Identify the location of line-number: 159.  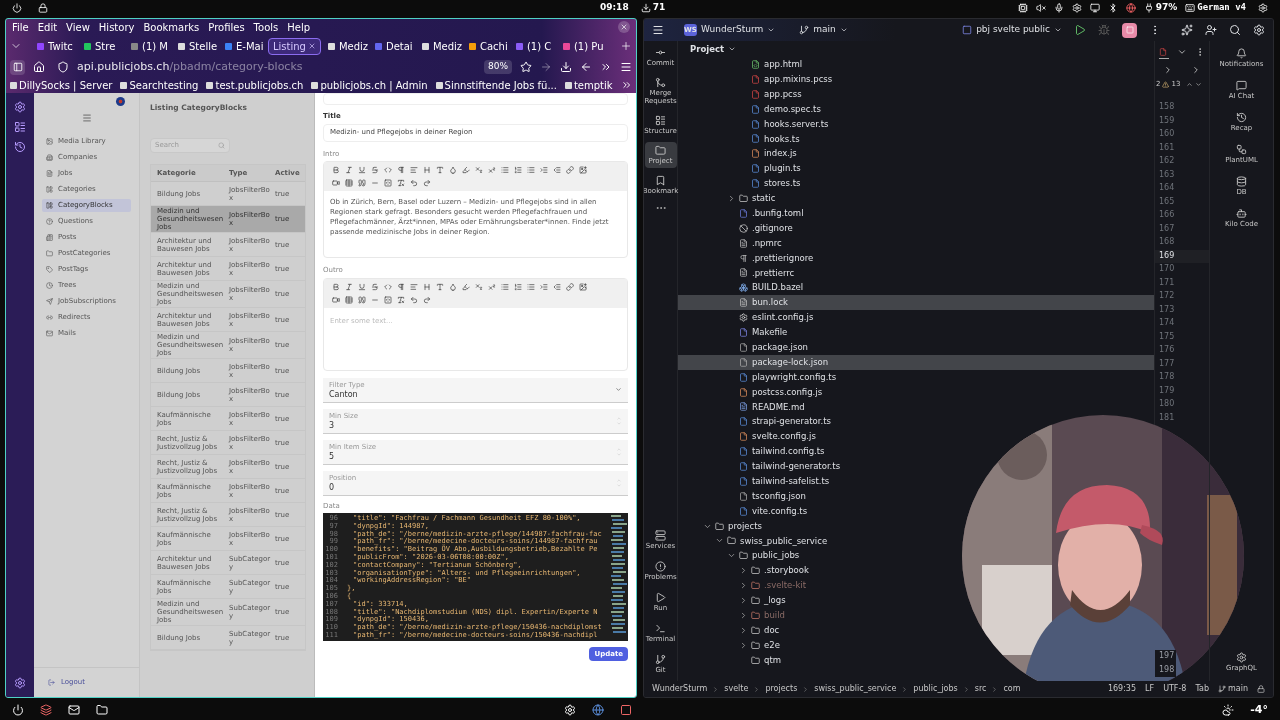
(1167, 120).